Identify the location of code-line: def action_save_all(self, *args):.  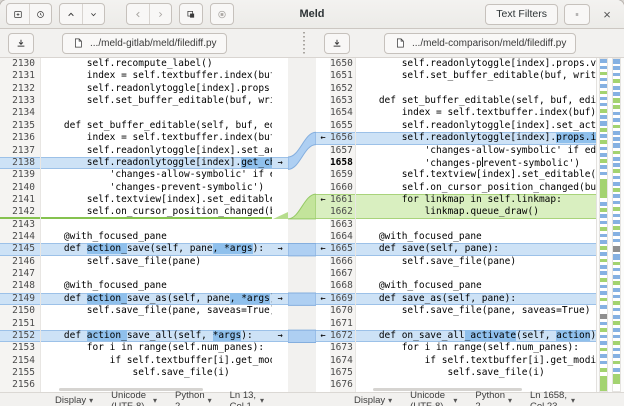
(156, 336).